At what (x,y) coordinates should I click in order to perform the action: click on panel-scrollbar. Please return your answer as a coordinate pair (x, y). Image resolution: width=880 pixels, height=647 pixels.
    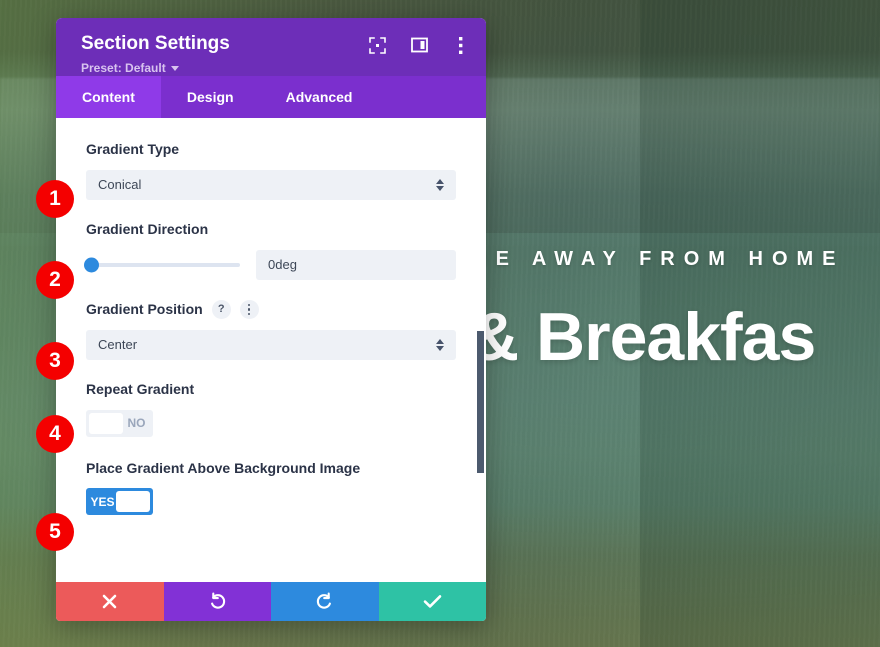
    Looking at the image, I should click on (480, 402).